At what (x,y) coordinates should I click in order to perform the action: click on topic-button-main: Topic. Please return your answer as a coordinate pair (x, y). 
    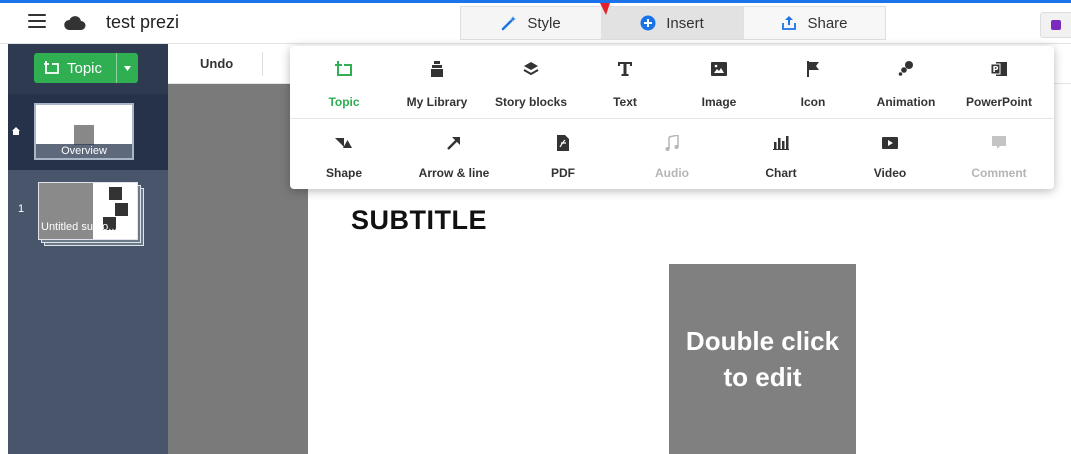
    Looking at the image, I should click on (75, 68).